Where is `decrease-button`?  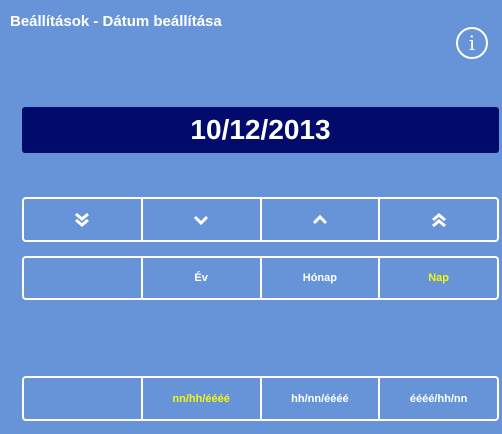
decrease-button is located at coordinates (200, 219).